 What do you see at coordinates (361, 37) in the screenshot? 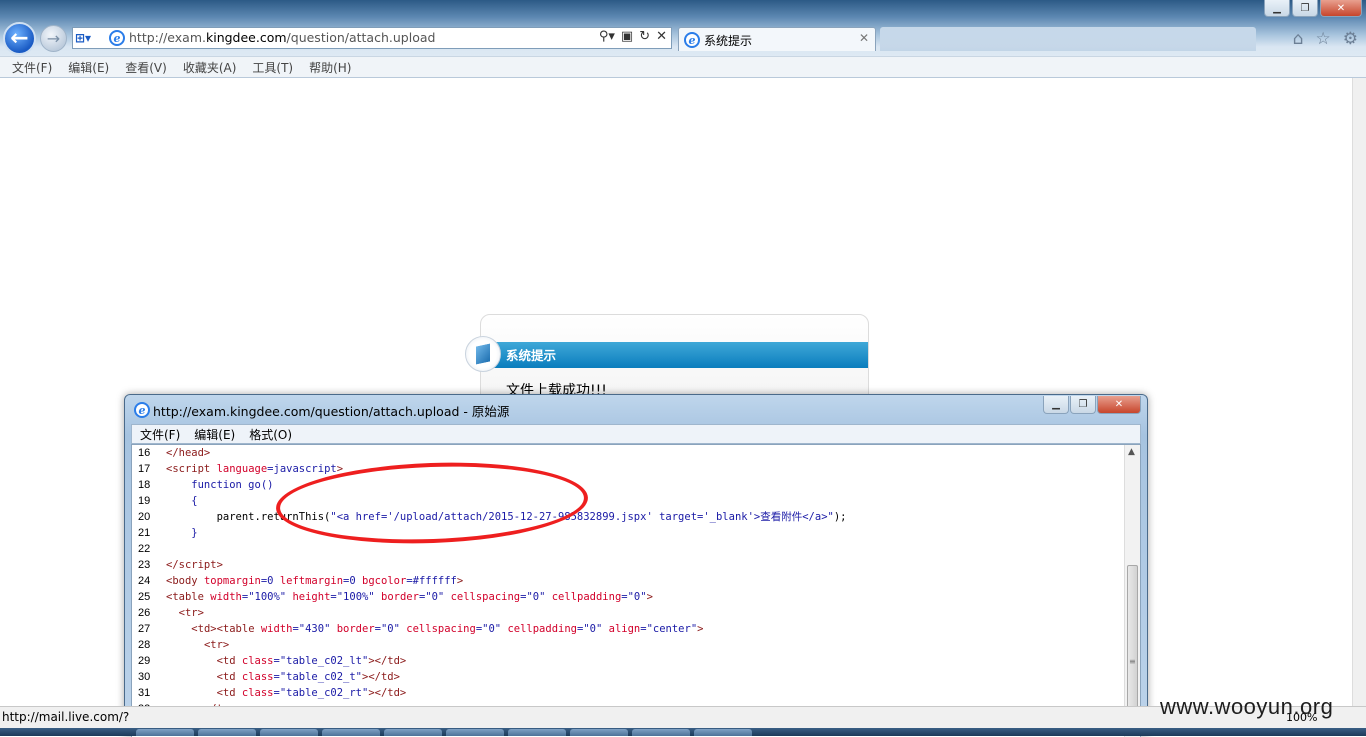
I see `url-path: /question/attach.upload` at bounding box center [361, 37].